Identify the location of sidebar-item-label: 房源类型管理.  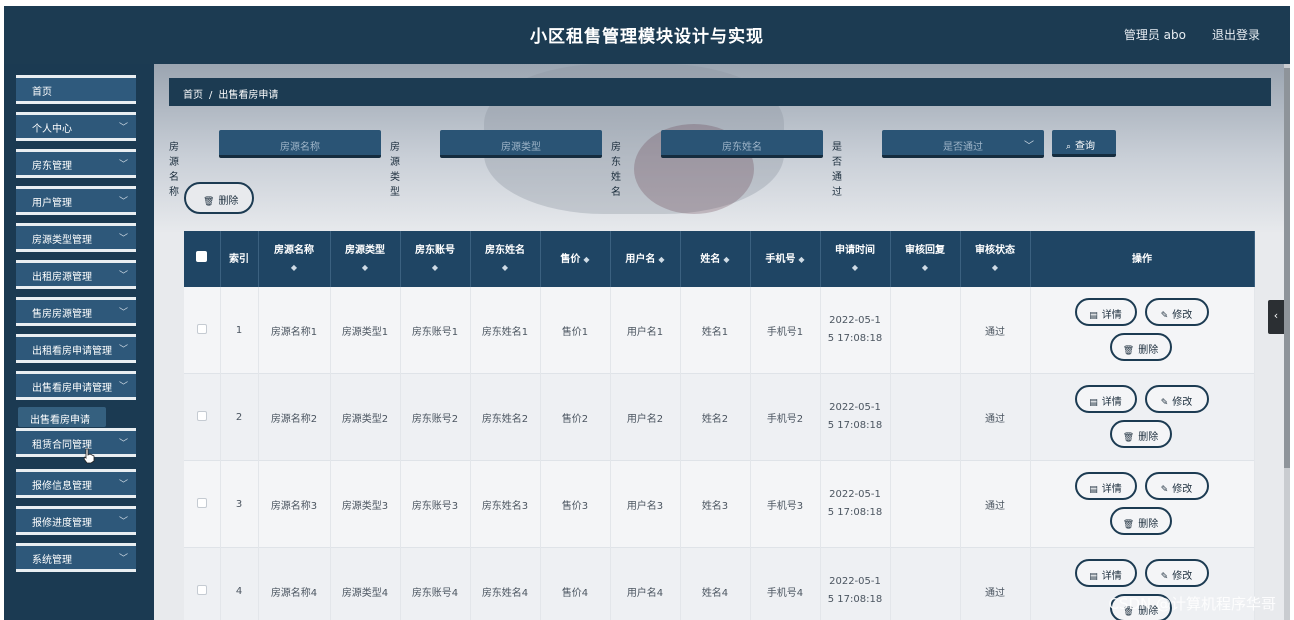
(62, 240).